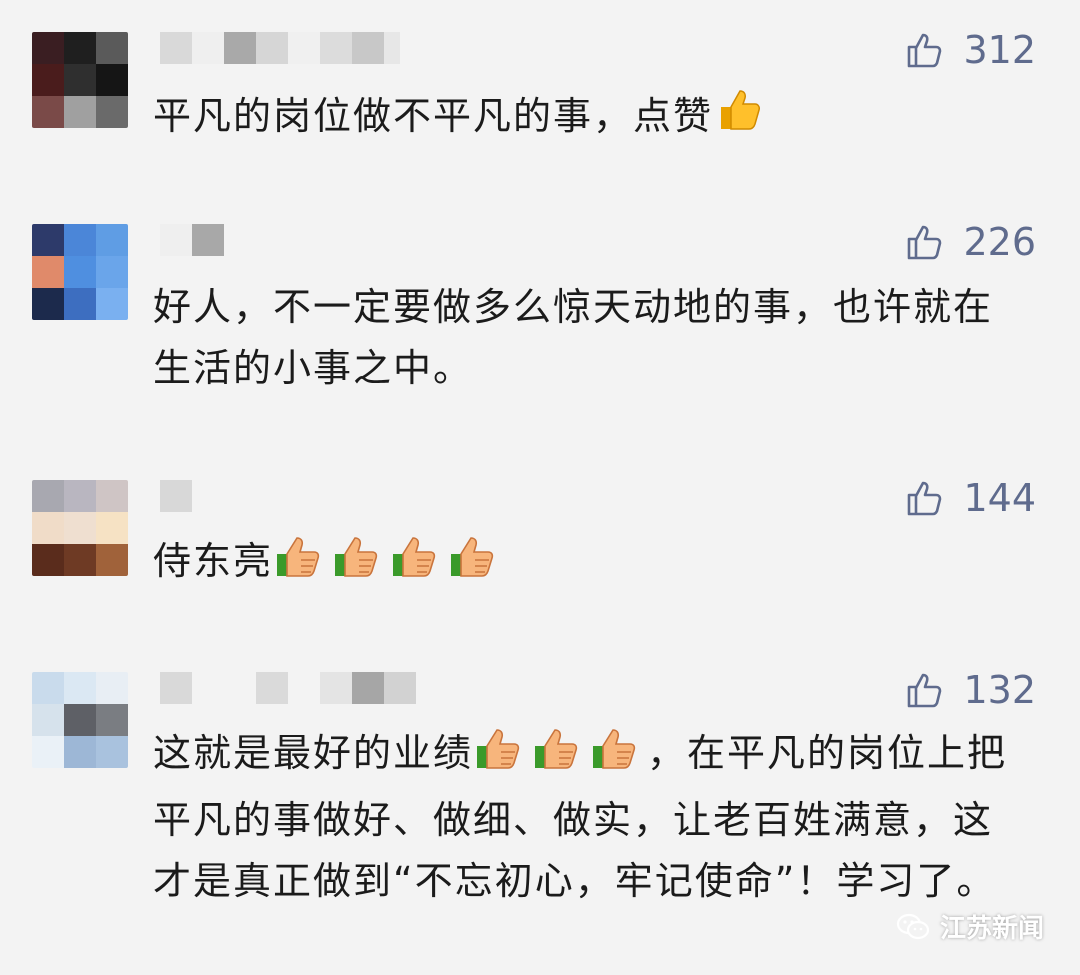 Image resolution: width=1080 pixels, height=975 pixels. I want to click on wechat-icon, so click(913, 926).